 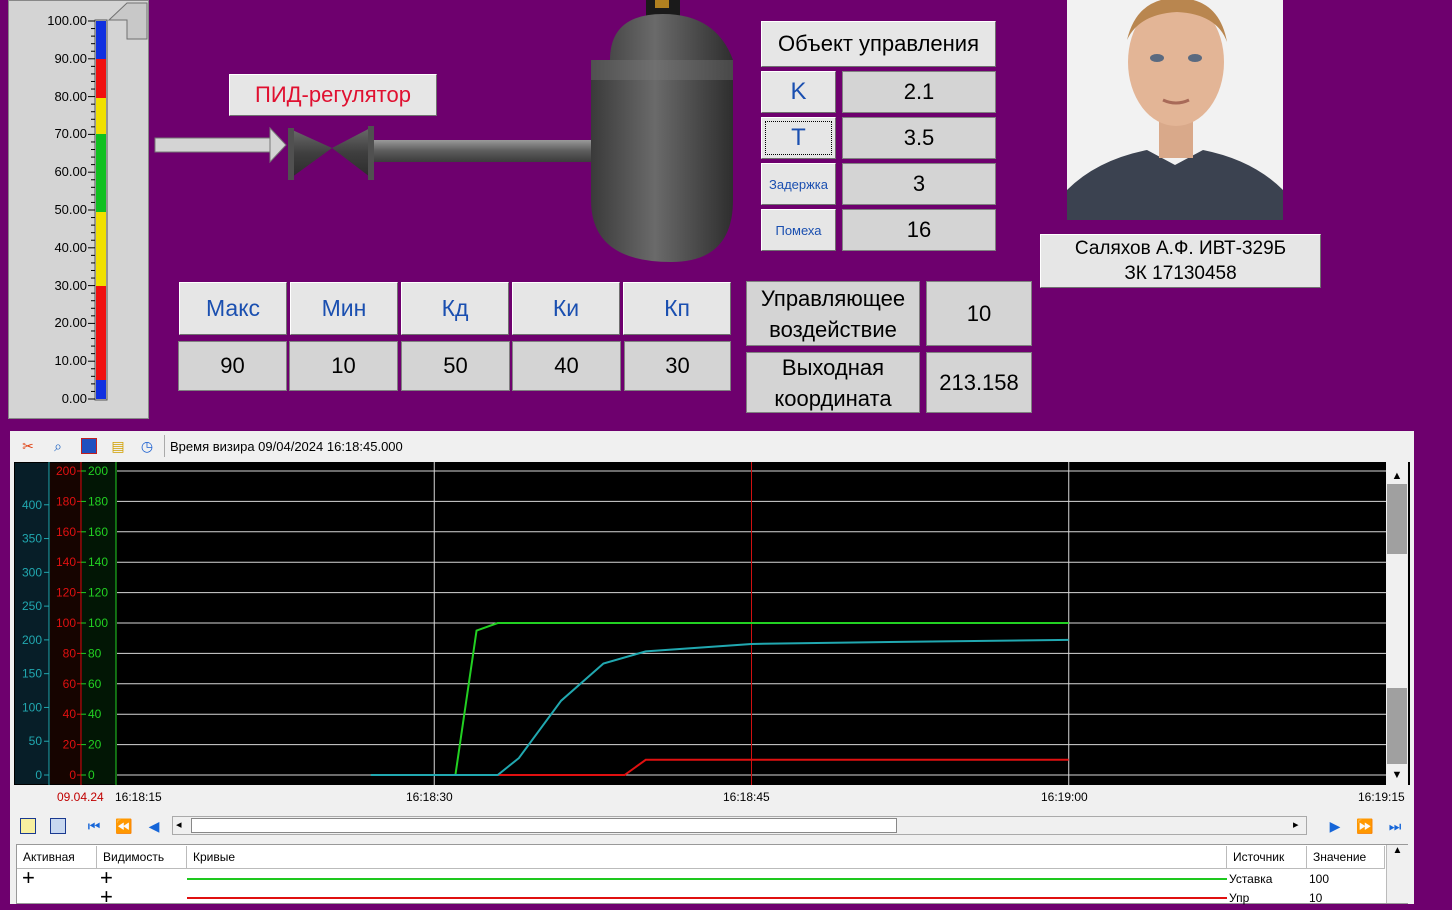 What do you see at coordinates (979, 313) in the screenshot?
I see `control-value: 10` at bounding box center [979, 313].